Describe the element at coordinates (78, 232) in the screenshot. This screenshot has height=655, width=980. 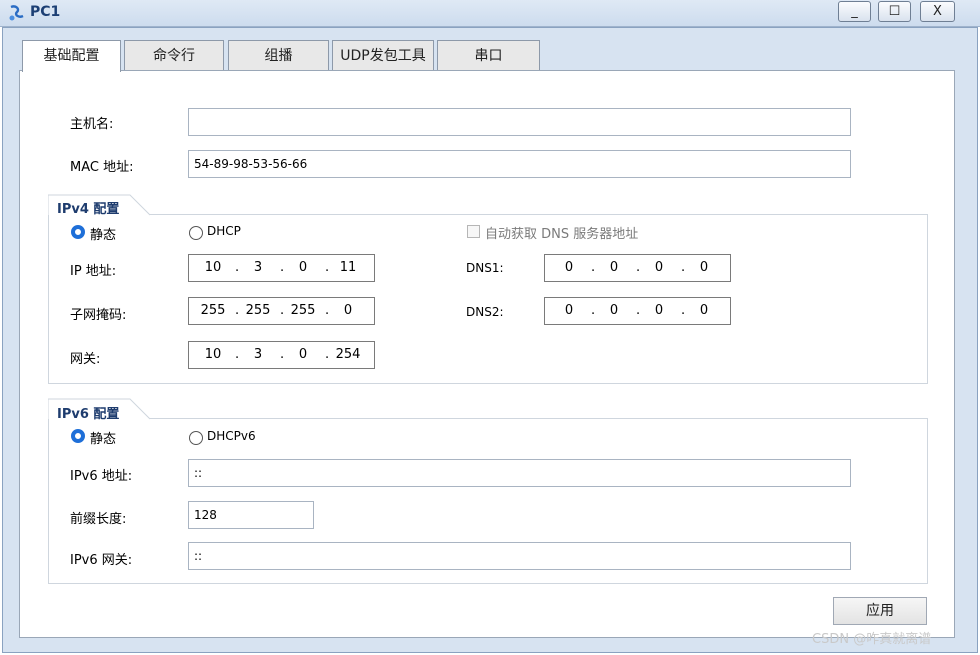
I see `ipv4-static-radio` at that location.